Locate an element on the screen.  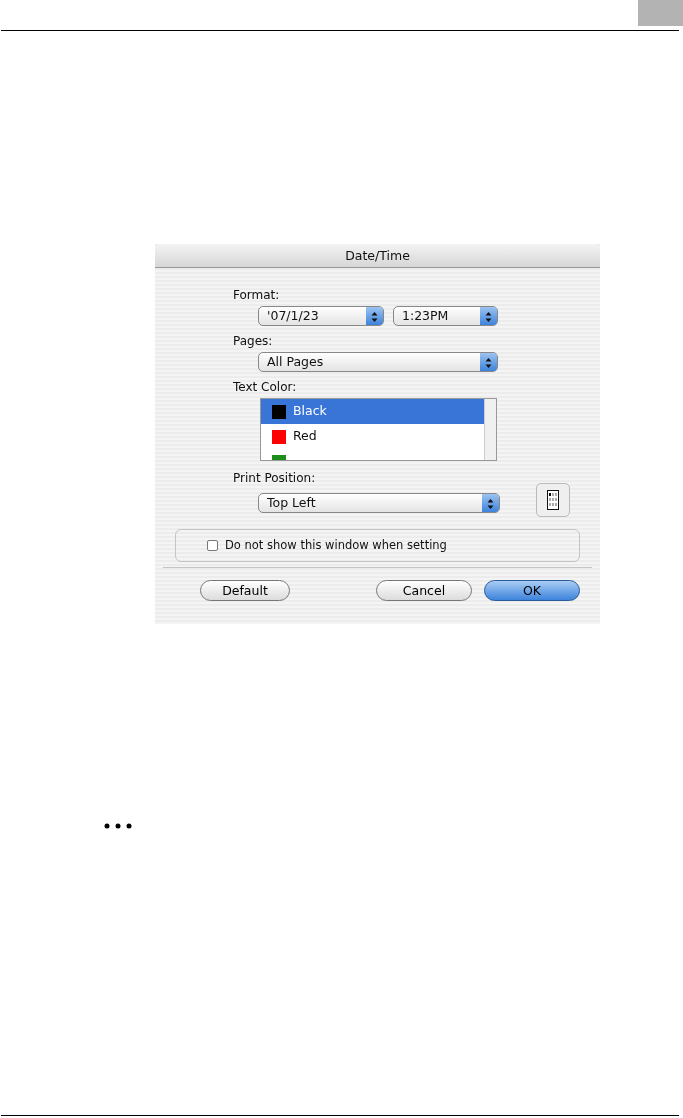
field-label: Print Position: is located at coordinates (275, 478).